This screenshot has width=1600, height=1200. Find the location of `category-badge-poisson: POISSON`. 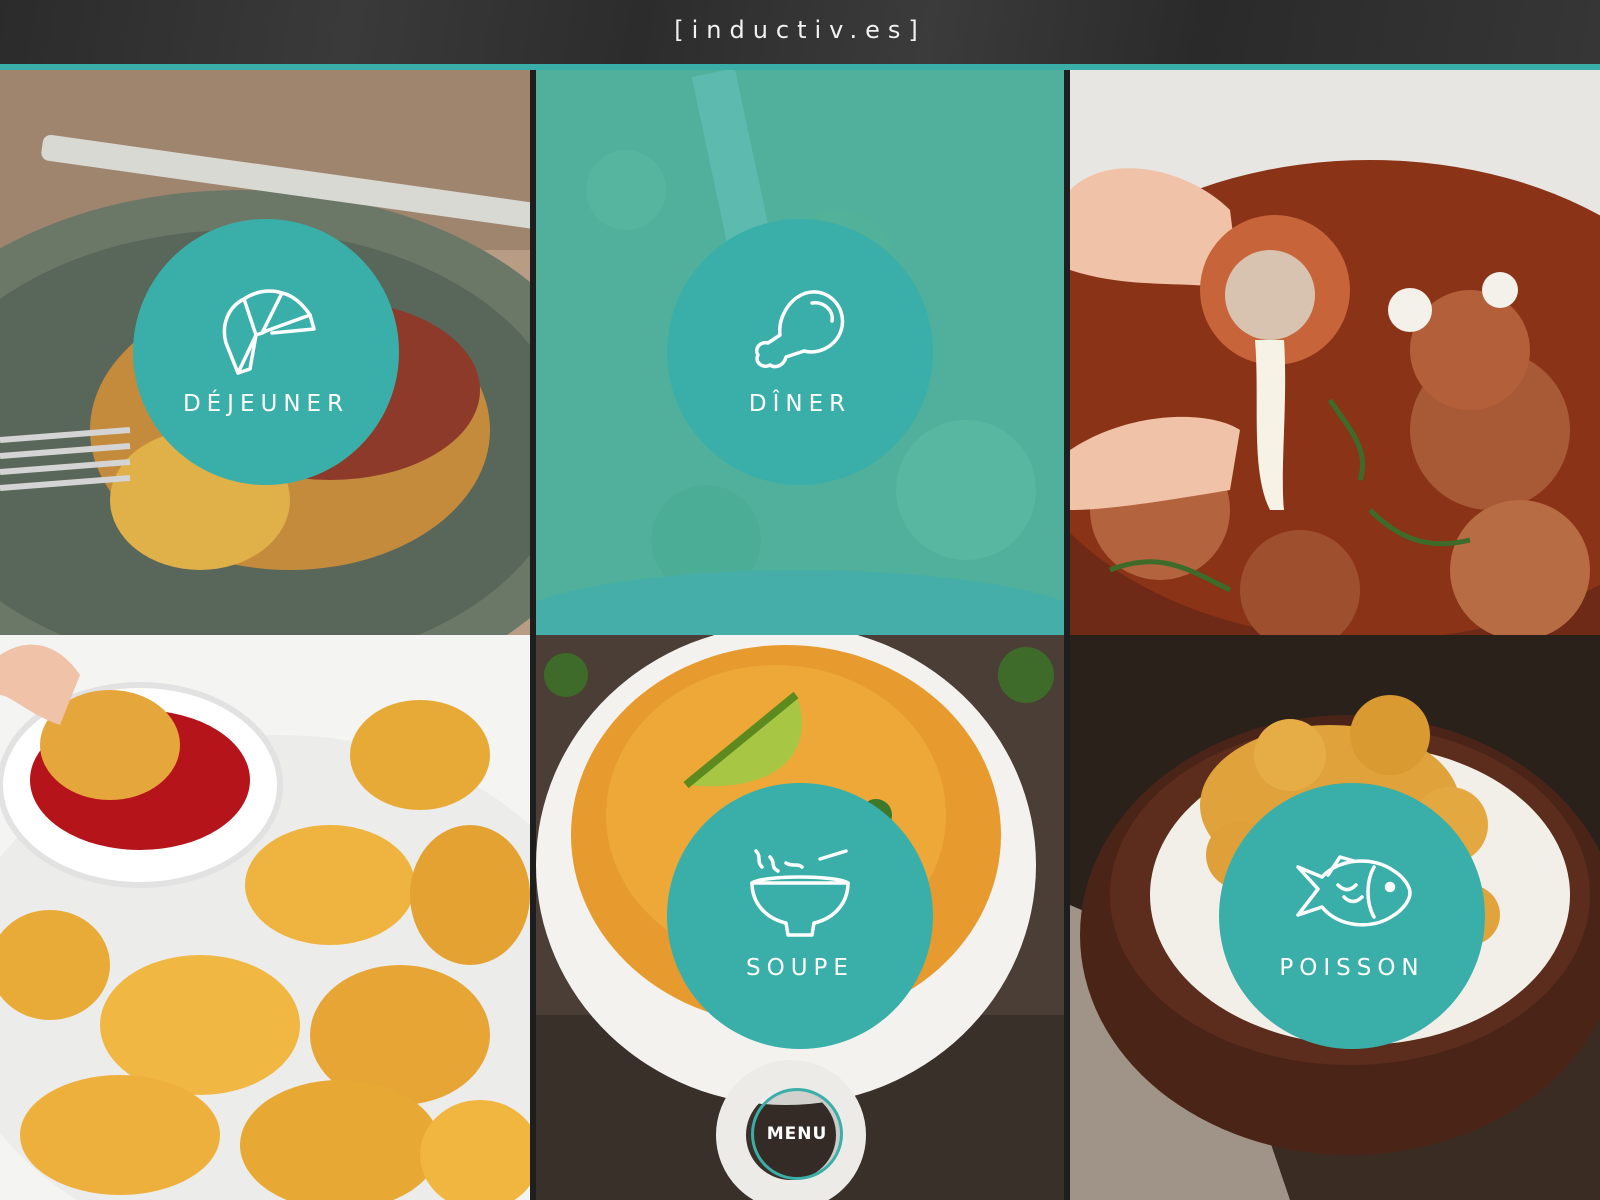

category-badge-poisson: POISSON is located at coordinates (1352, 916).